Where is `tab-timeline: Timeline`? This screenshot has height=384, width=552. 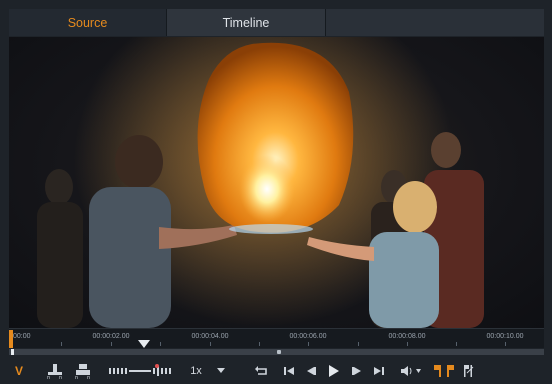 tab-timeline: Timeline is located at coordinates (246, 22).